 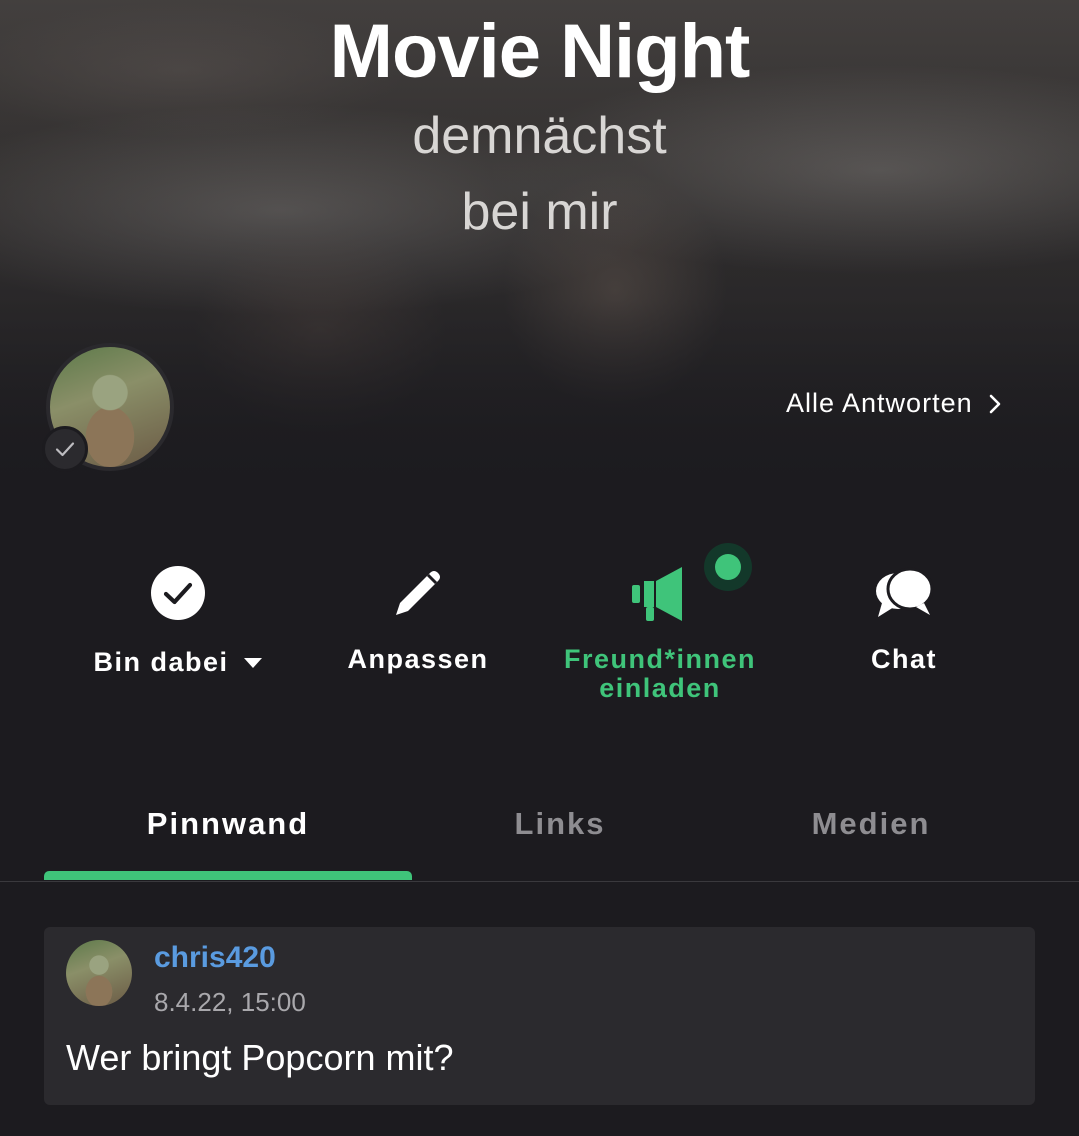 I want to click on tab-pinnwand: Pinnwand, so click(x=228, y=824).